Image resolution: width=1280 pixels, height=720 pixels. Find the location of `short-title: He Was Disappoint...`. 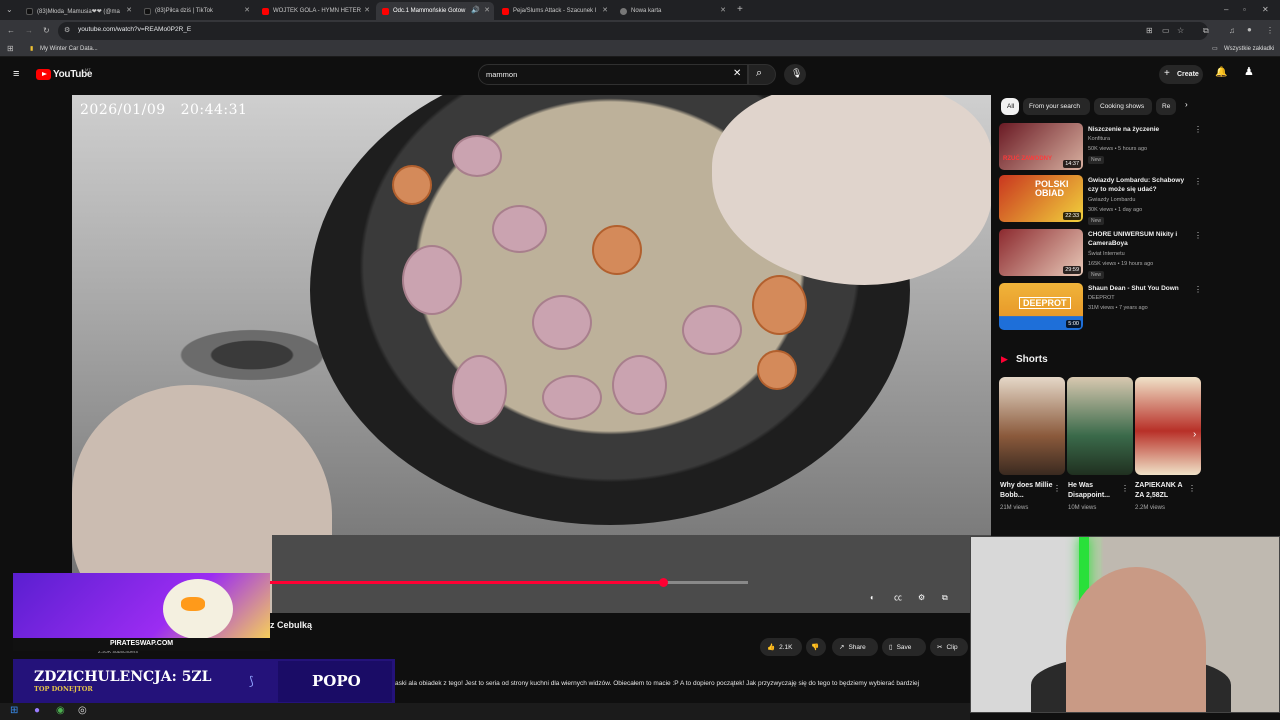

short-title: He Was Disappoint... is located at coordinates (1097, 491).